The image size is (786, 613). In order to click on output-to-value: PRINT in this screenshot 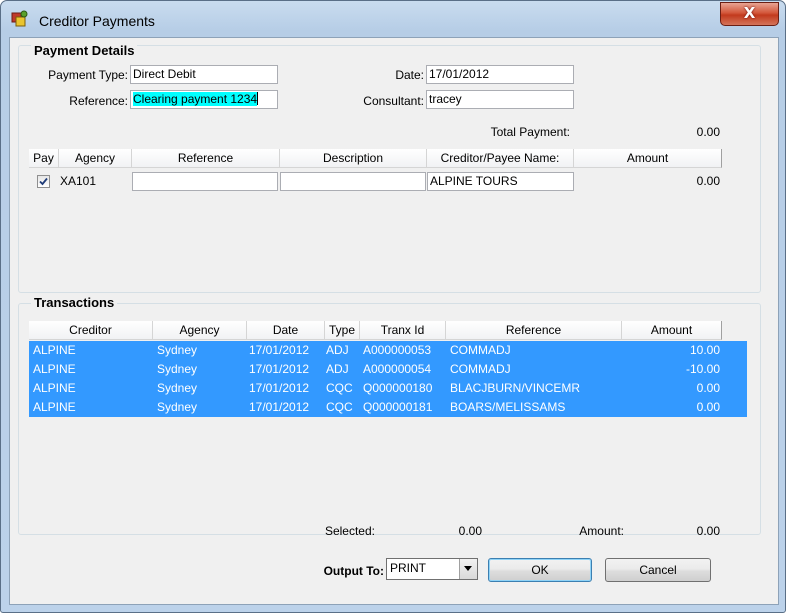, I will do `click(408, 568)`.